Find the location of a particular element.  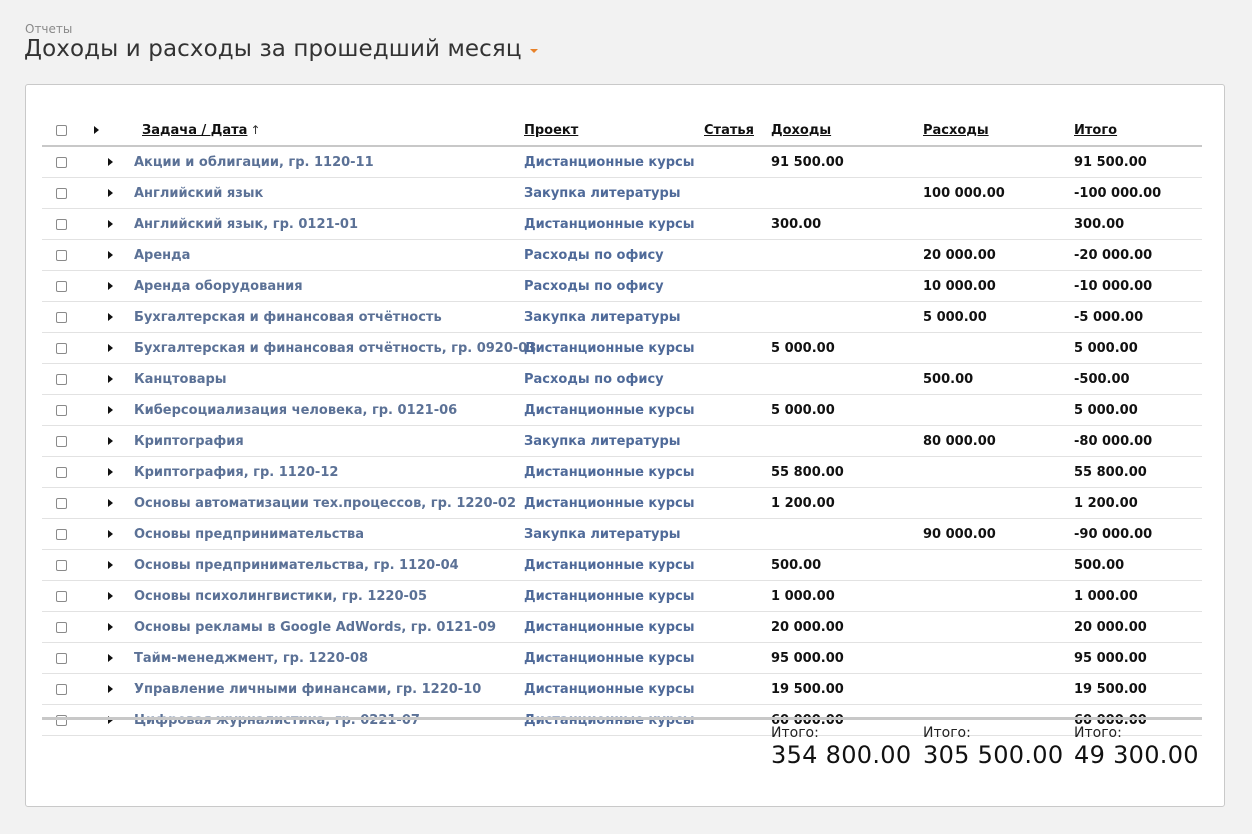

column-header-total-label: Итого is located at coordinates (1095, 130).